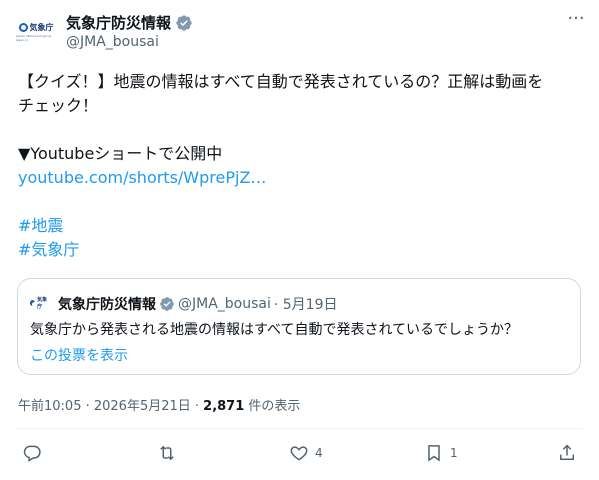  I want to click on heart-icon, so click(299, 453).